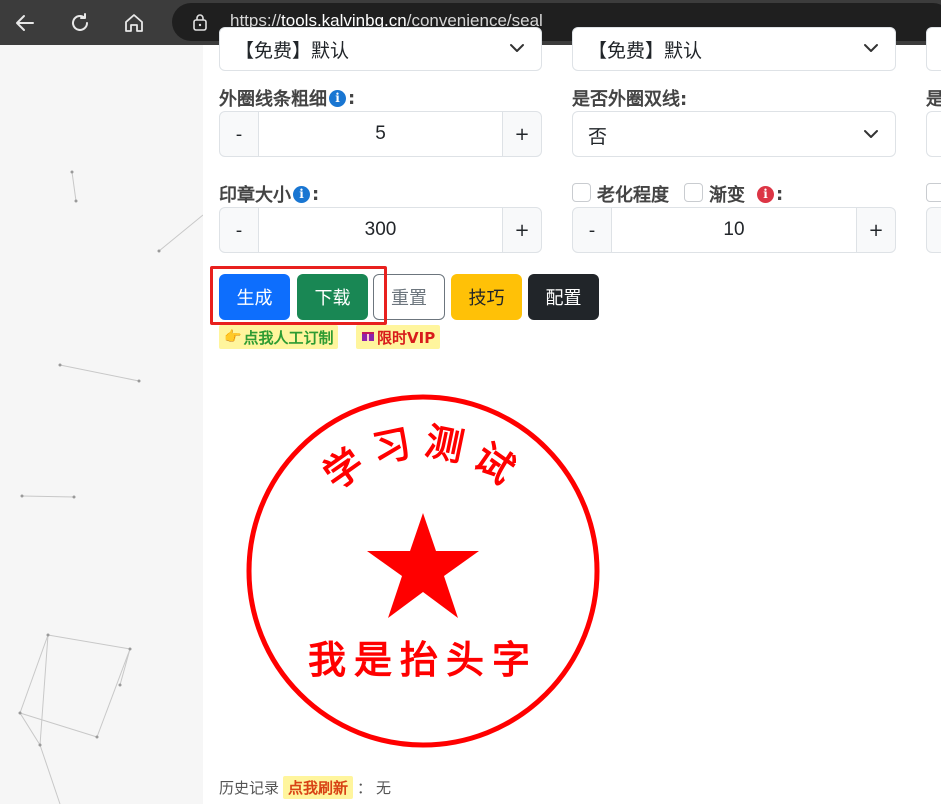  I want to click on gradient-checkbox, so click(693, 192).